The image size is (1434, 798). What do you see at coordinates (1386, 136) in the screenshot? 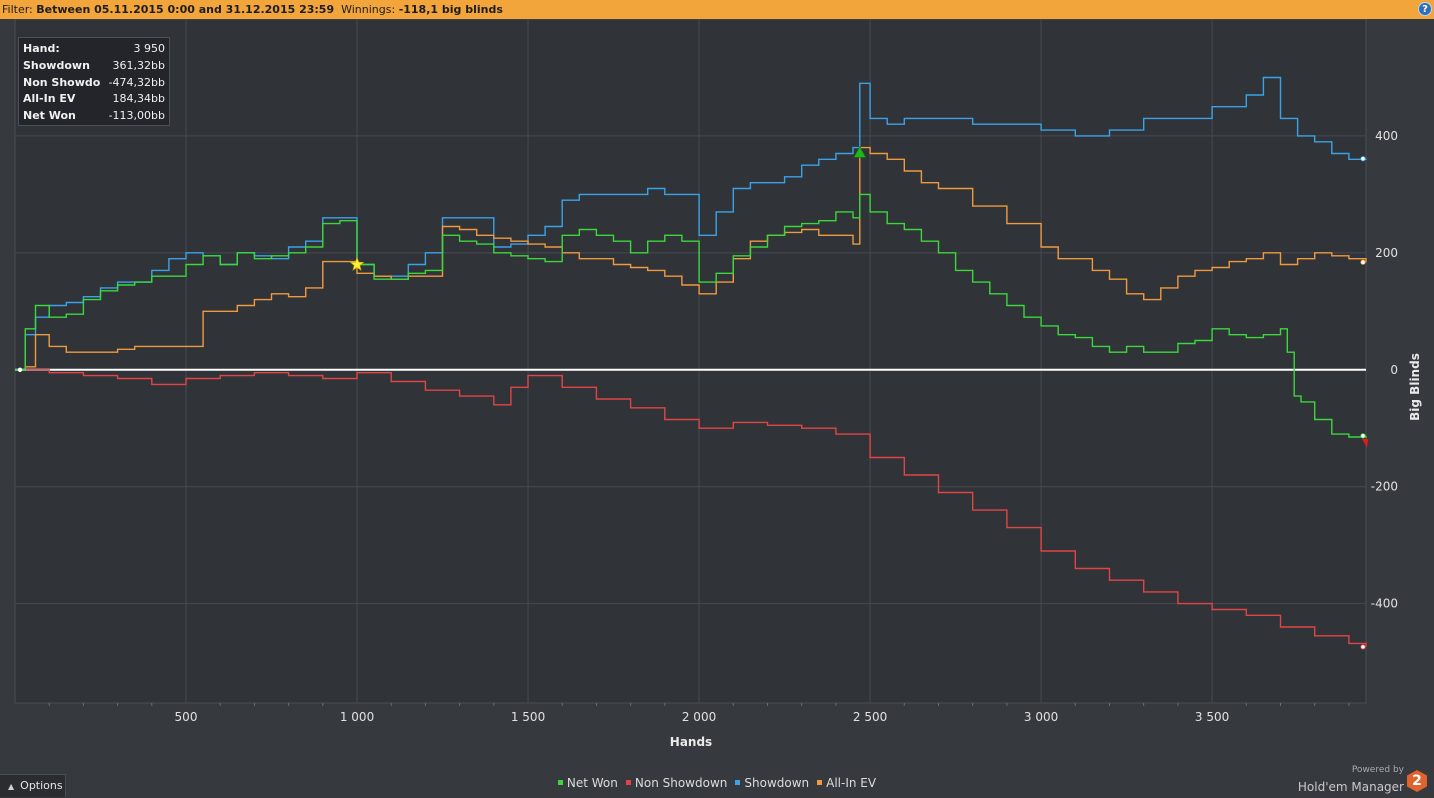
I see `y-tick-label: 400` at bounding box center [1386, 136].